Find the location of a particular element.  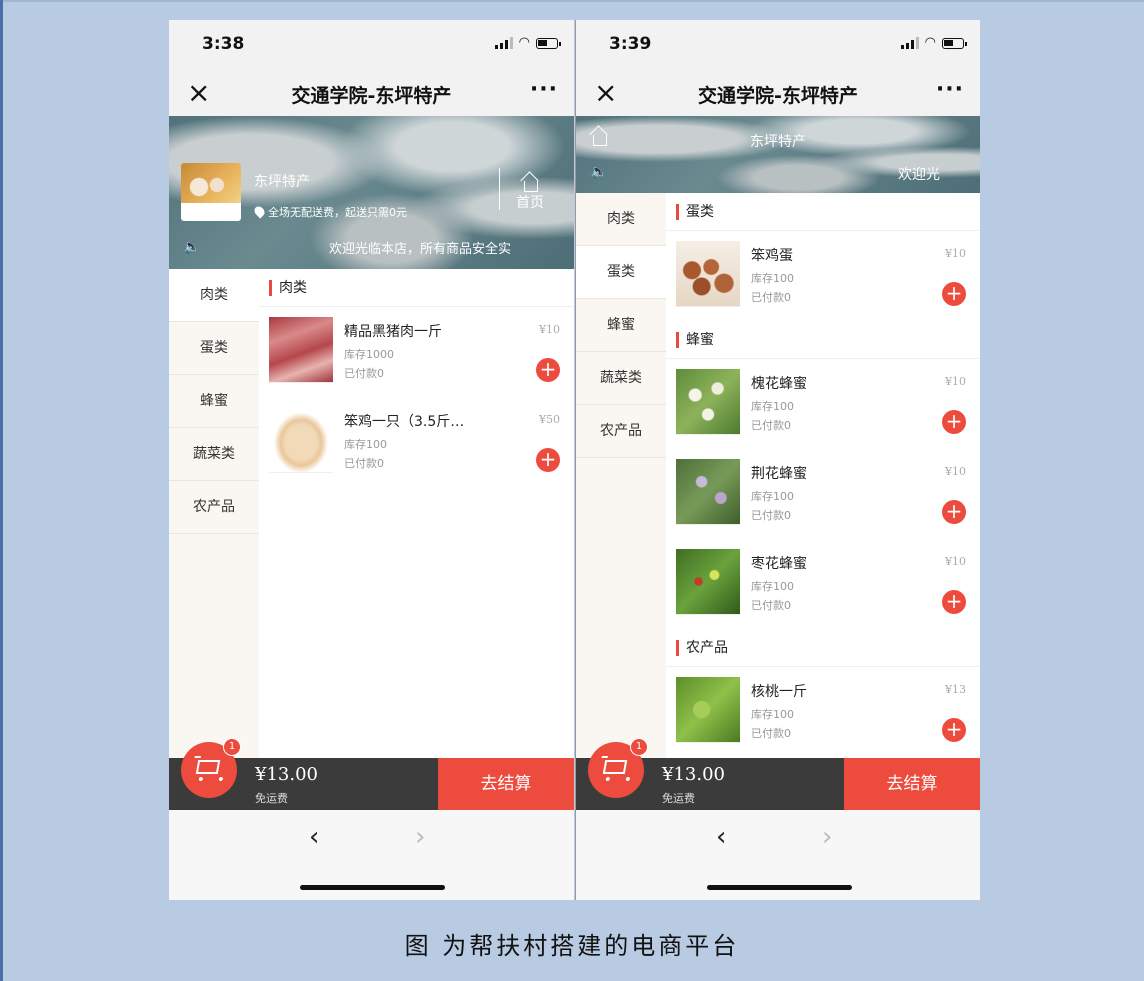

product-item: 槐花蜂蜜 ¥10 库存100 已付款0 + is located at coordinates (823, 404).